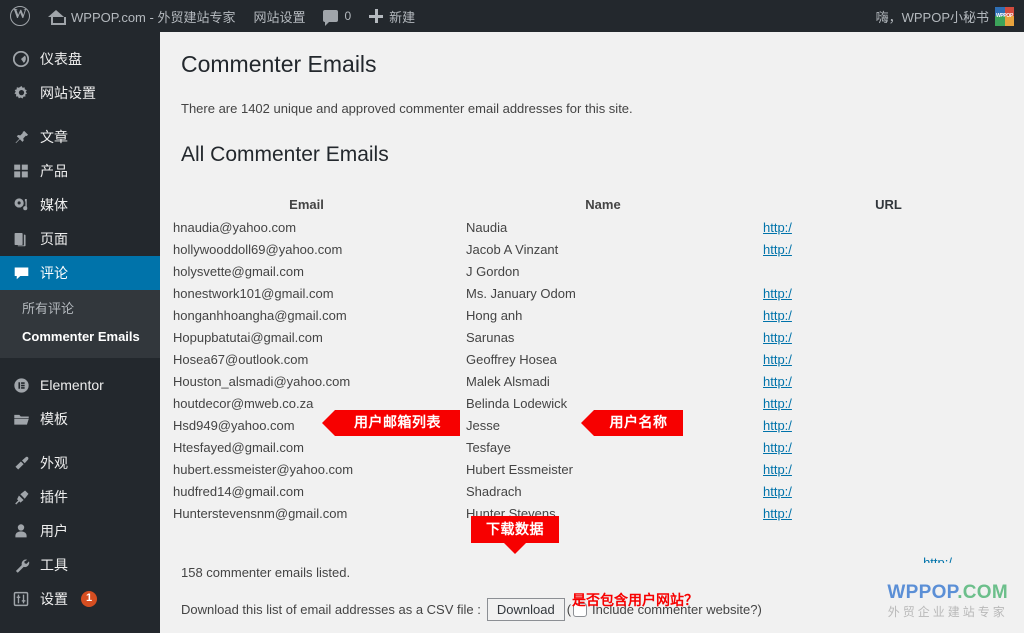 This screenshot has width=1024, height=633. What do you see at coordinates (262, 381) in the screenshot?
I see `cell-email: Houston_alsmadi@yahoo.com` at bounding box center [262, 381].